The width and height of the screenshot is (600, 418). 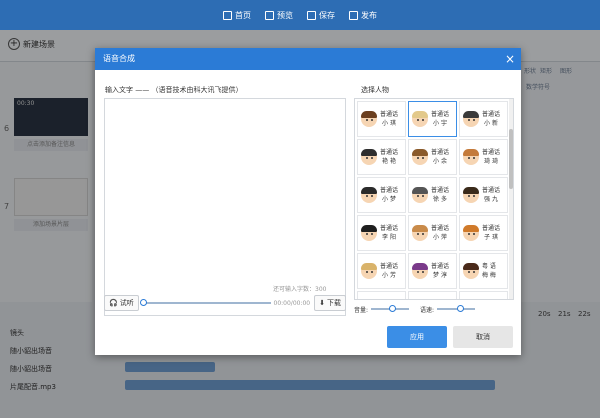 What do you see at coordinates (460, 308) in the screenshot?
I see `speed-knob` at bounding box center [460, 308].